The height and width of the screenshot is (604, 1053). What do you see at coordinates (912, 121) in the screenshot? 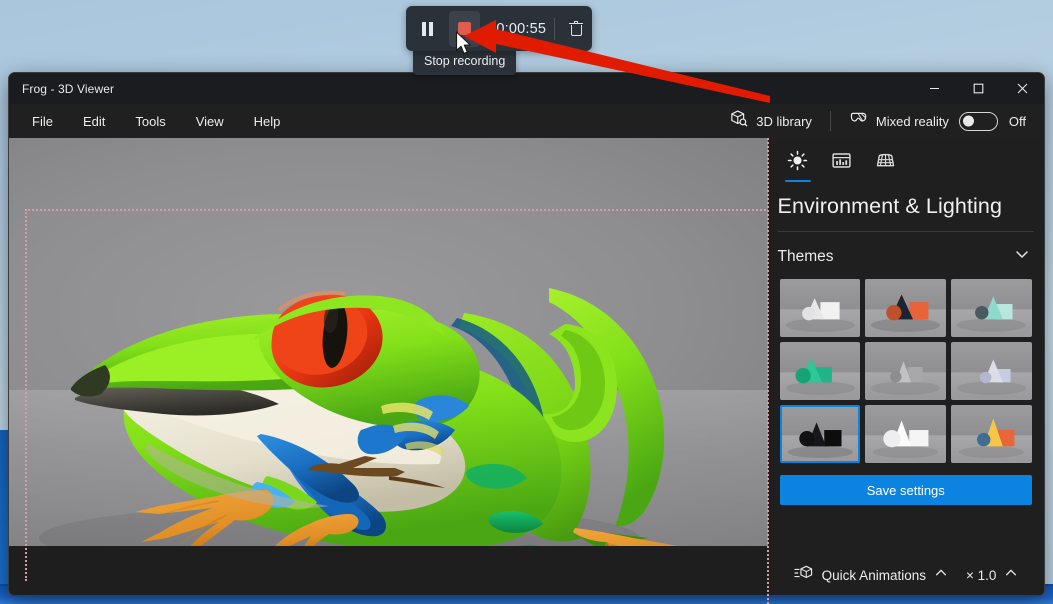
I see `mixed-reality-label: Mixed reality` at bounding box center [912, 121].